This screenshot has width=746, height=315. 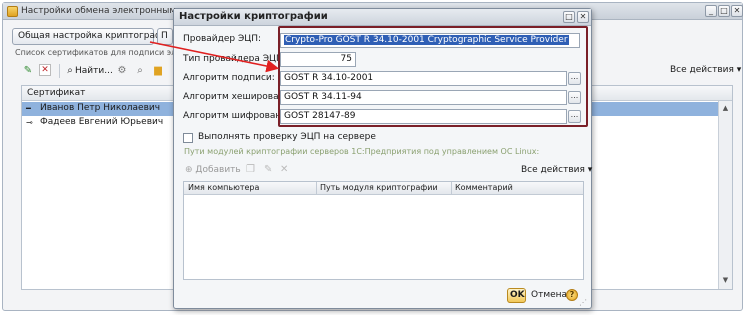 I want to click on delete-x-icon: ✕, so click(x=45, y=70).